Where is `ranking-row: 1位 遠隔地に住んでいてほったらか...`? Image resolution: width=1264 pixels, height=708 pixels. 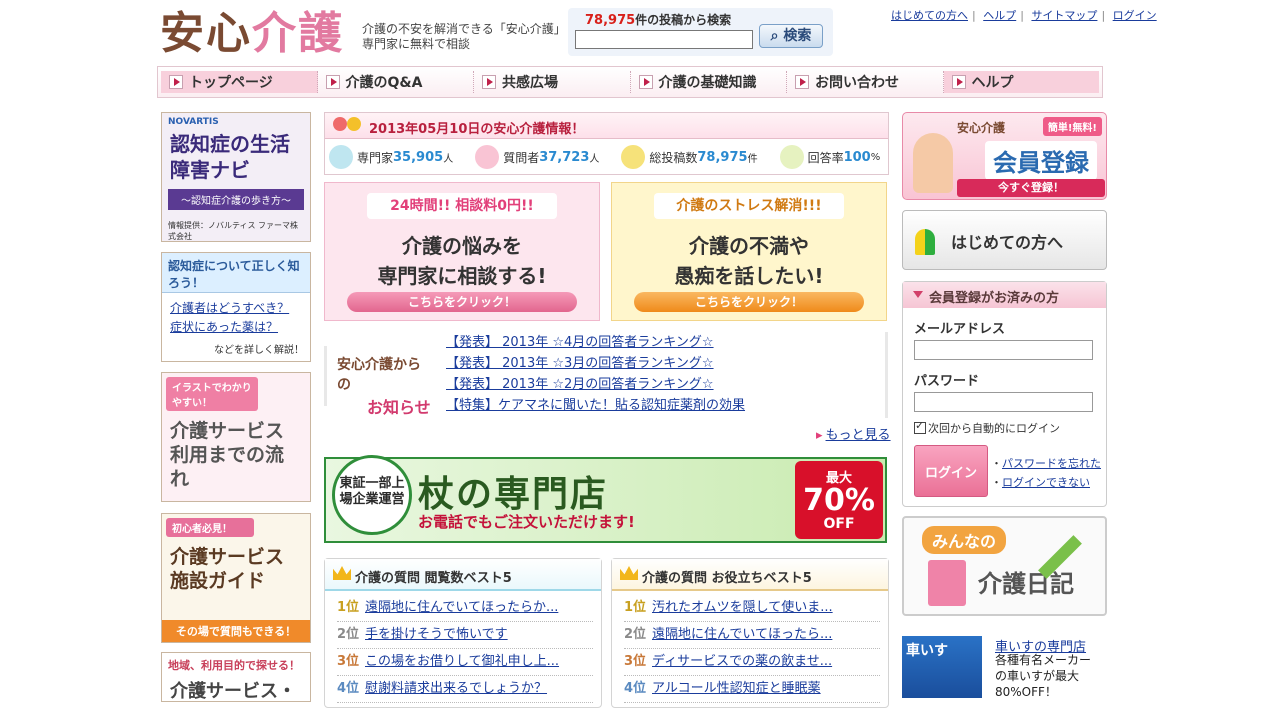
ranking-row: 1位 遠隔地に住んでいてほったらか... is located at coordinates (465, 608).